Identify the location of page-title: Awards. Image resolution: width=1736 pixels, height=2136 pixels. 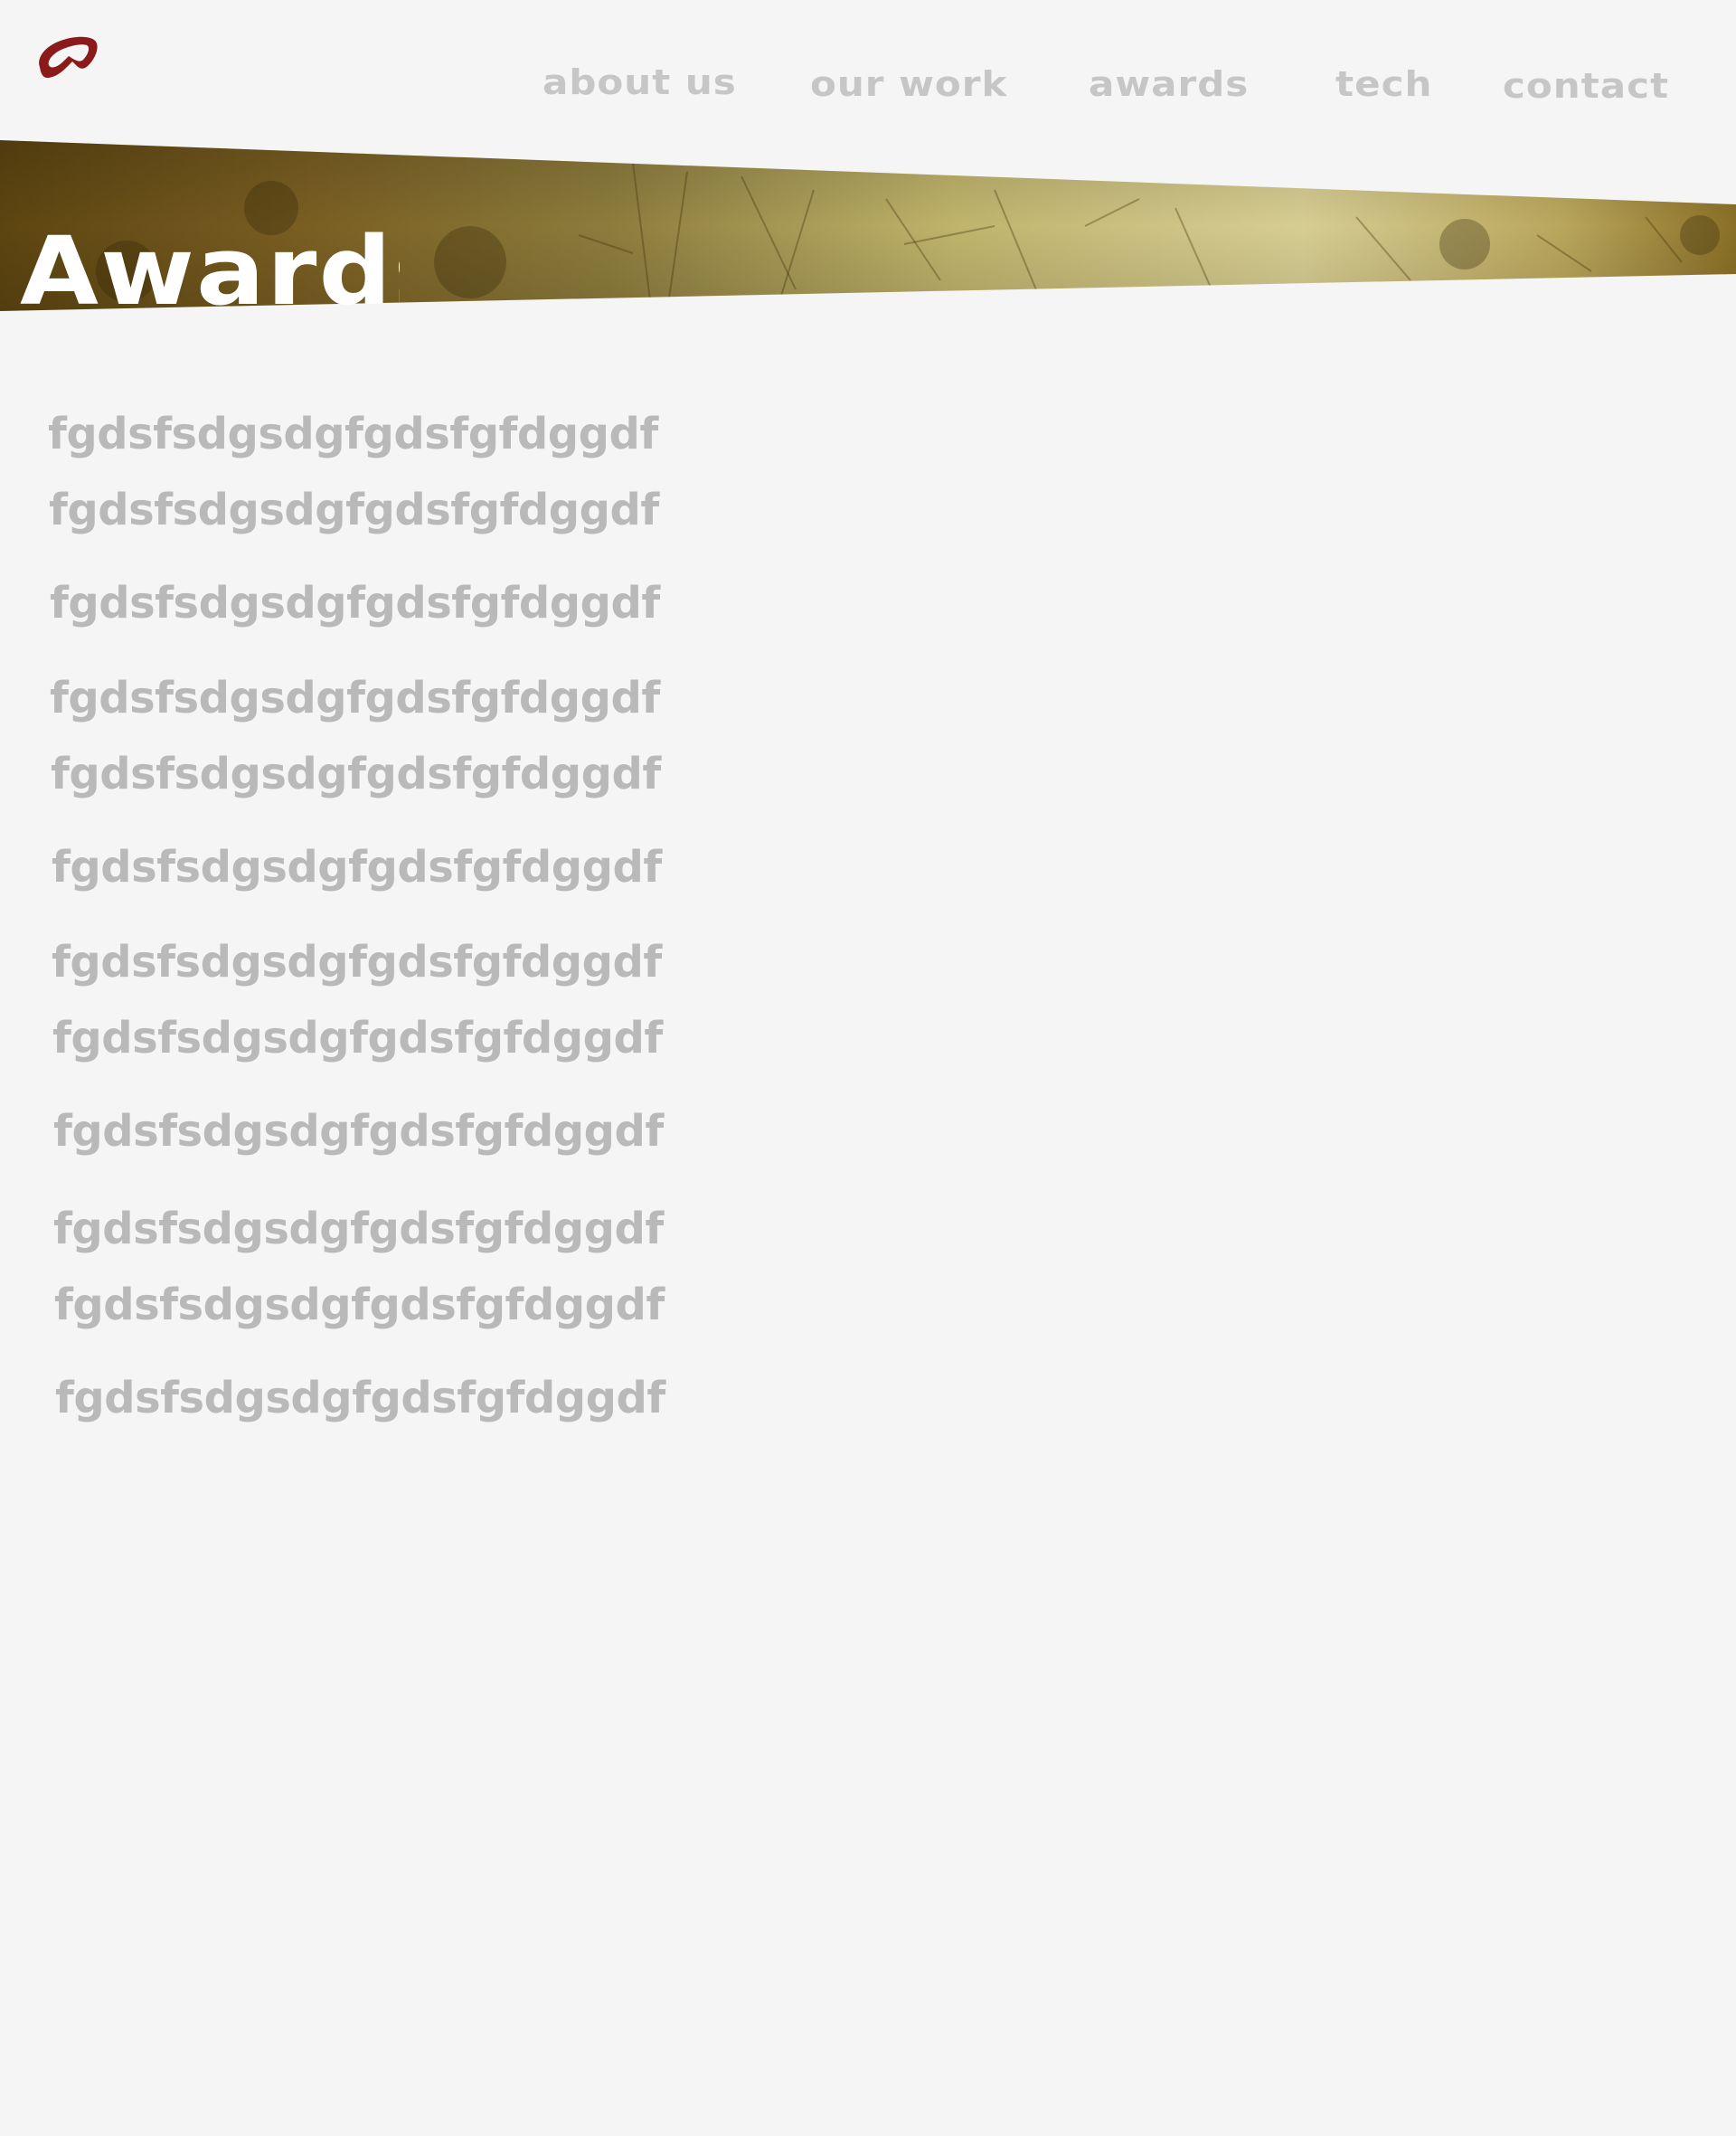
(210, 265).